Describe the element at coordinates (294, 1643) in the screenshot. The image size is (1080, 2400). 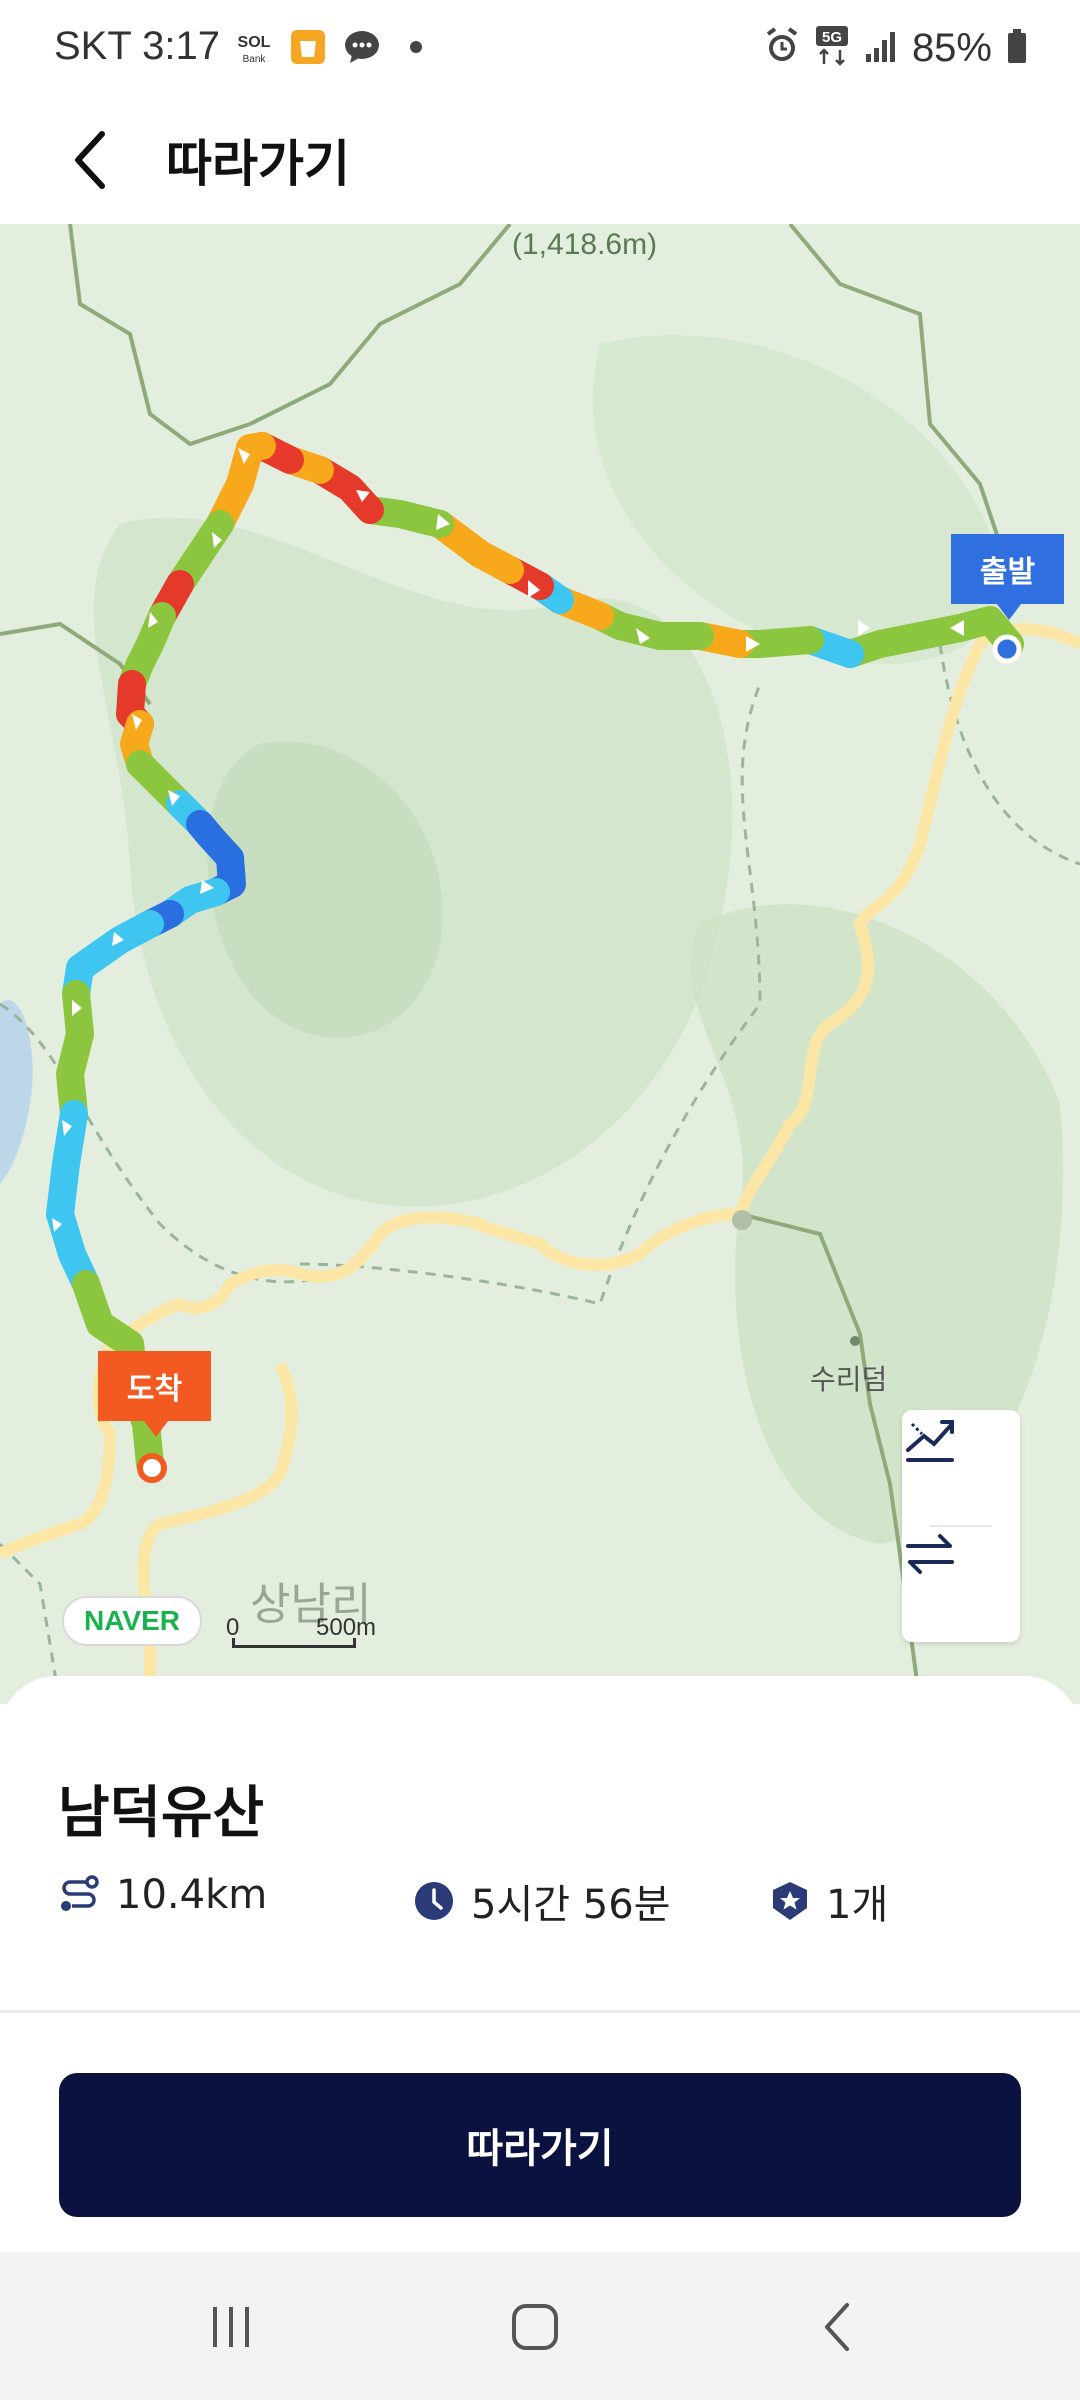
I see `scale-line` at that location.